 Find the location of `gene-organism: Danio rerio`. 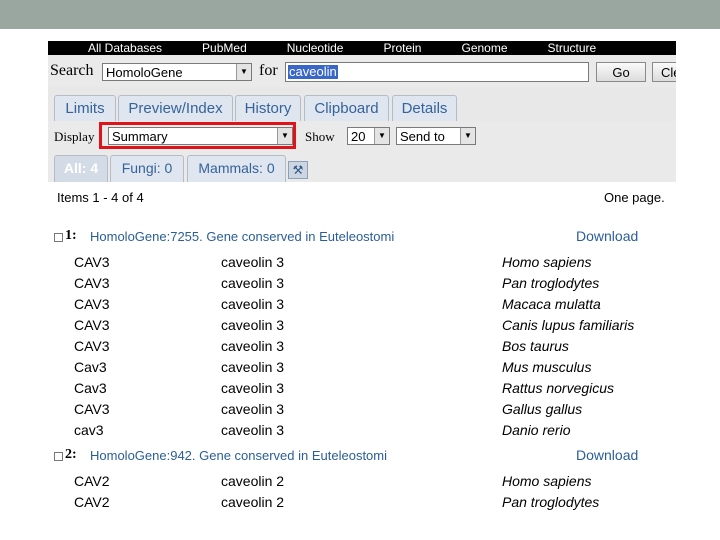

gene-organism: Danio rerio is located at coordinates (536, 430).